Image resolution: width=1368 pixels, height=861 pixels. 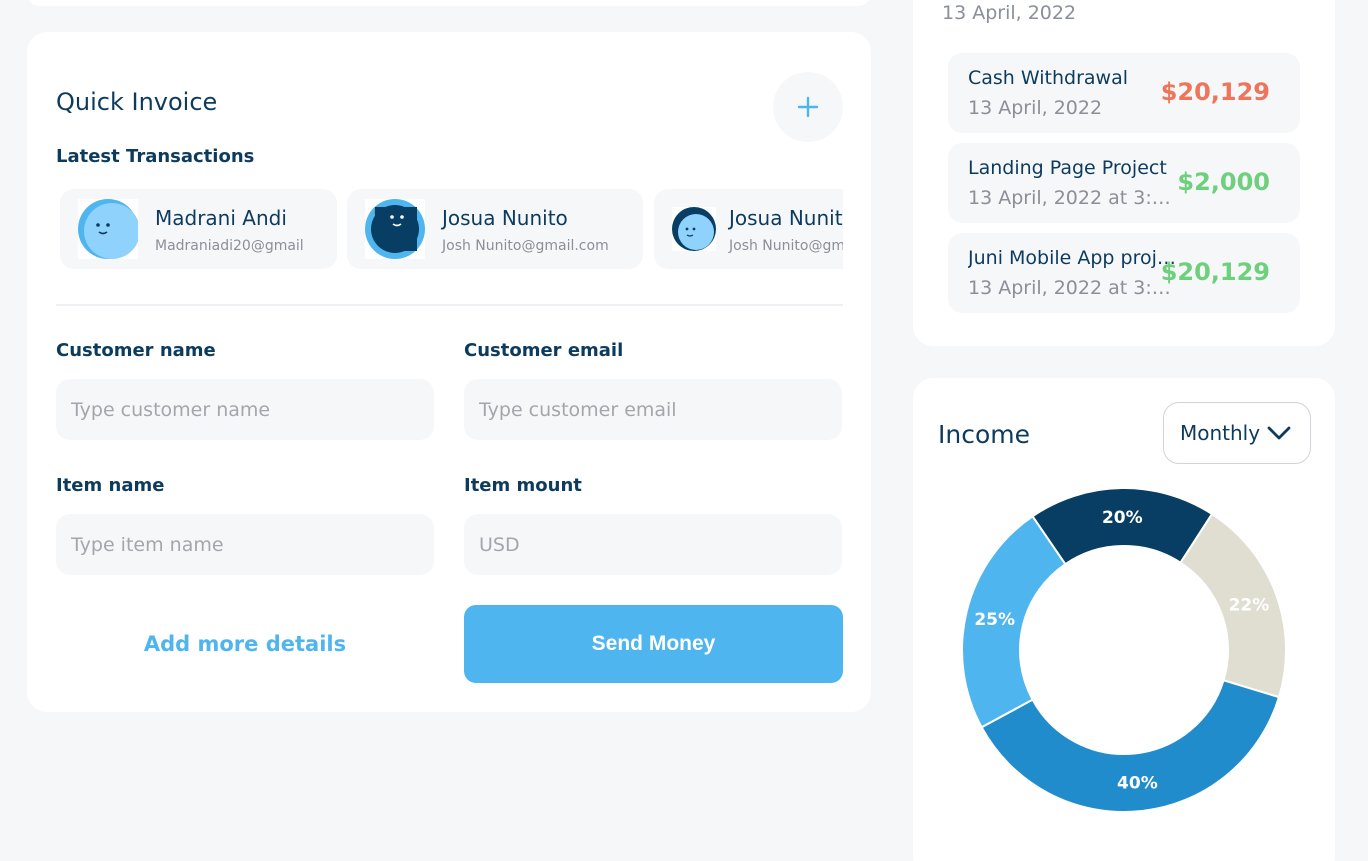 What do you see at coordinates (1122, 518) in the screenshot?
I see `donut-slice-label: 20%` at bounding box center [1122, 518].